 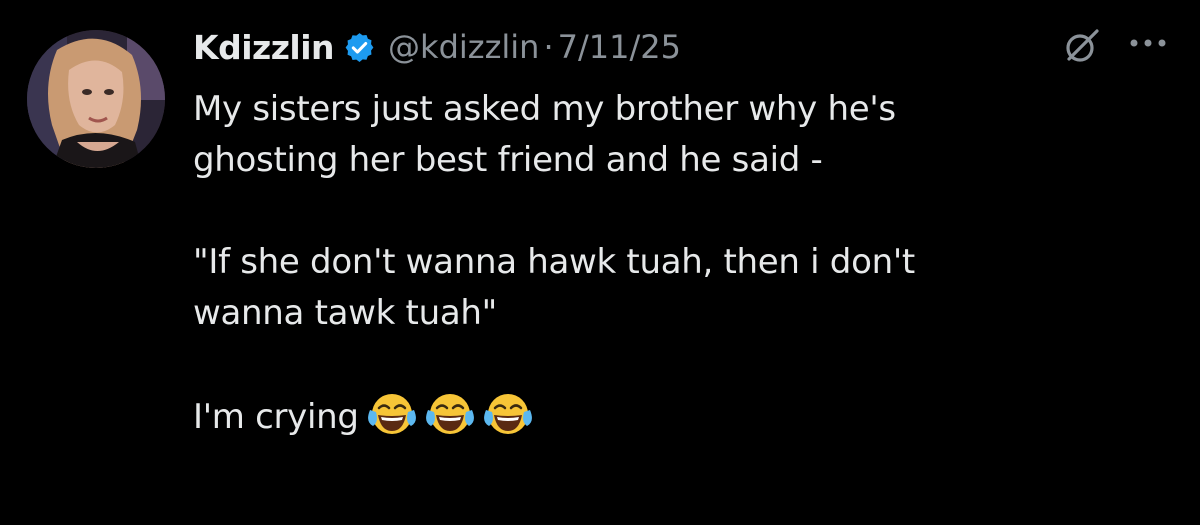 I want to click on tweet-line: wanna tawk tuah", so click(x=345, y=313).